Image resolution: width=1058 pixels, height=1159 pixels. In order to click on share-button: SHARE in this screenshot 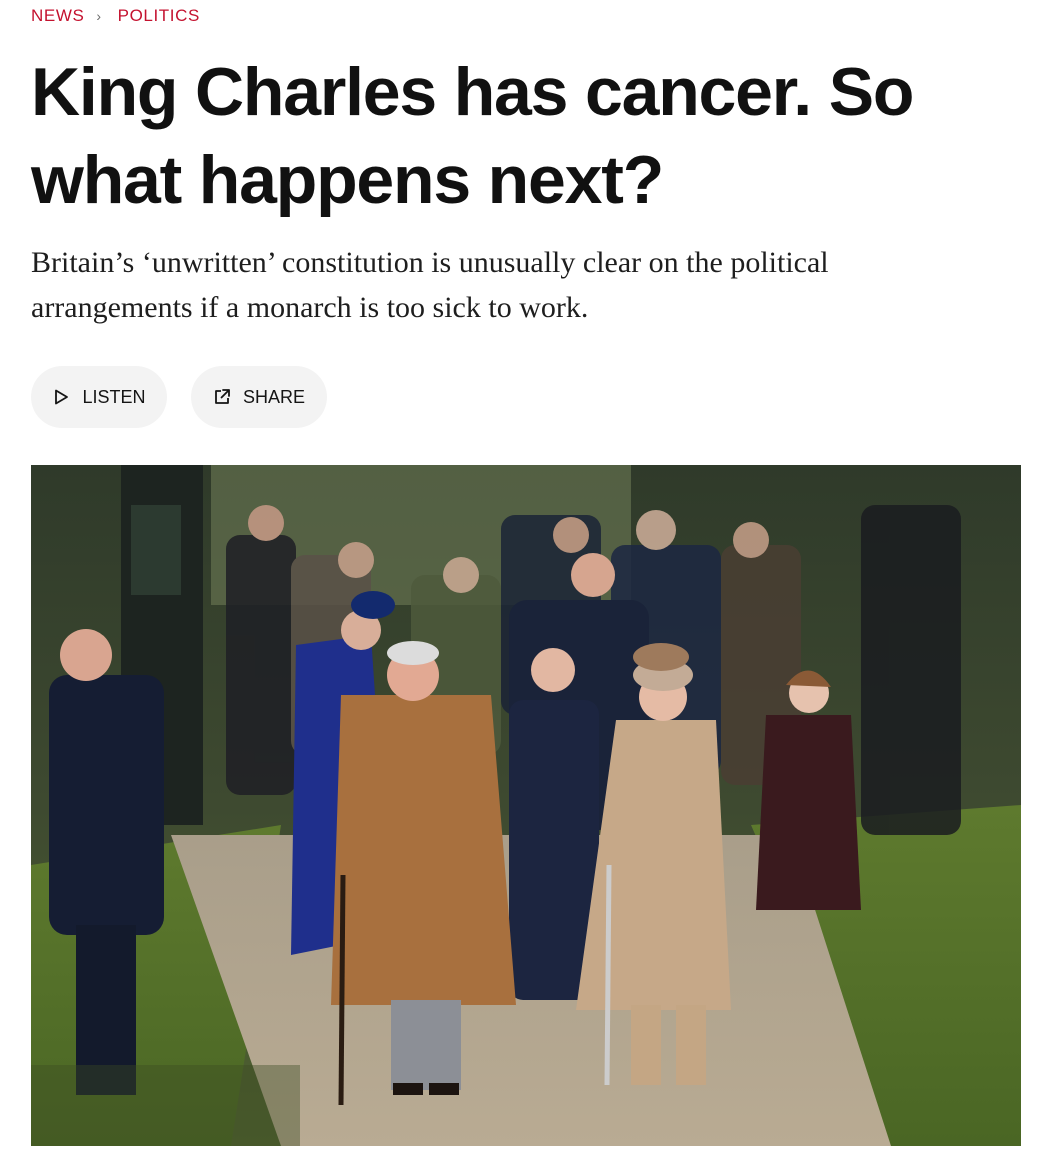, I will do `click(259, 397)`.